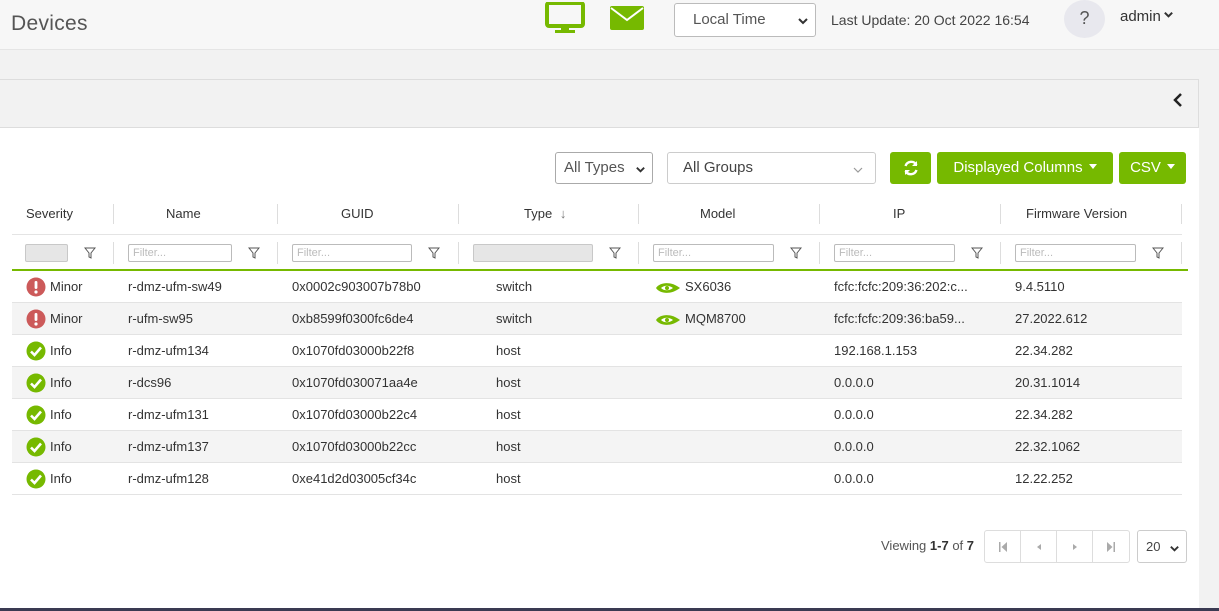  Describe the element at coordinates (717, 214) in the screenshot. I see `column-header-model: Model` at that location.